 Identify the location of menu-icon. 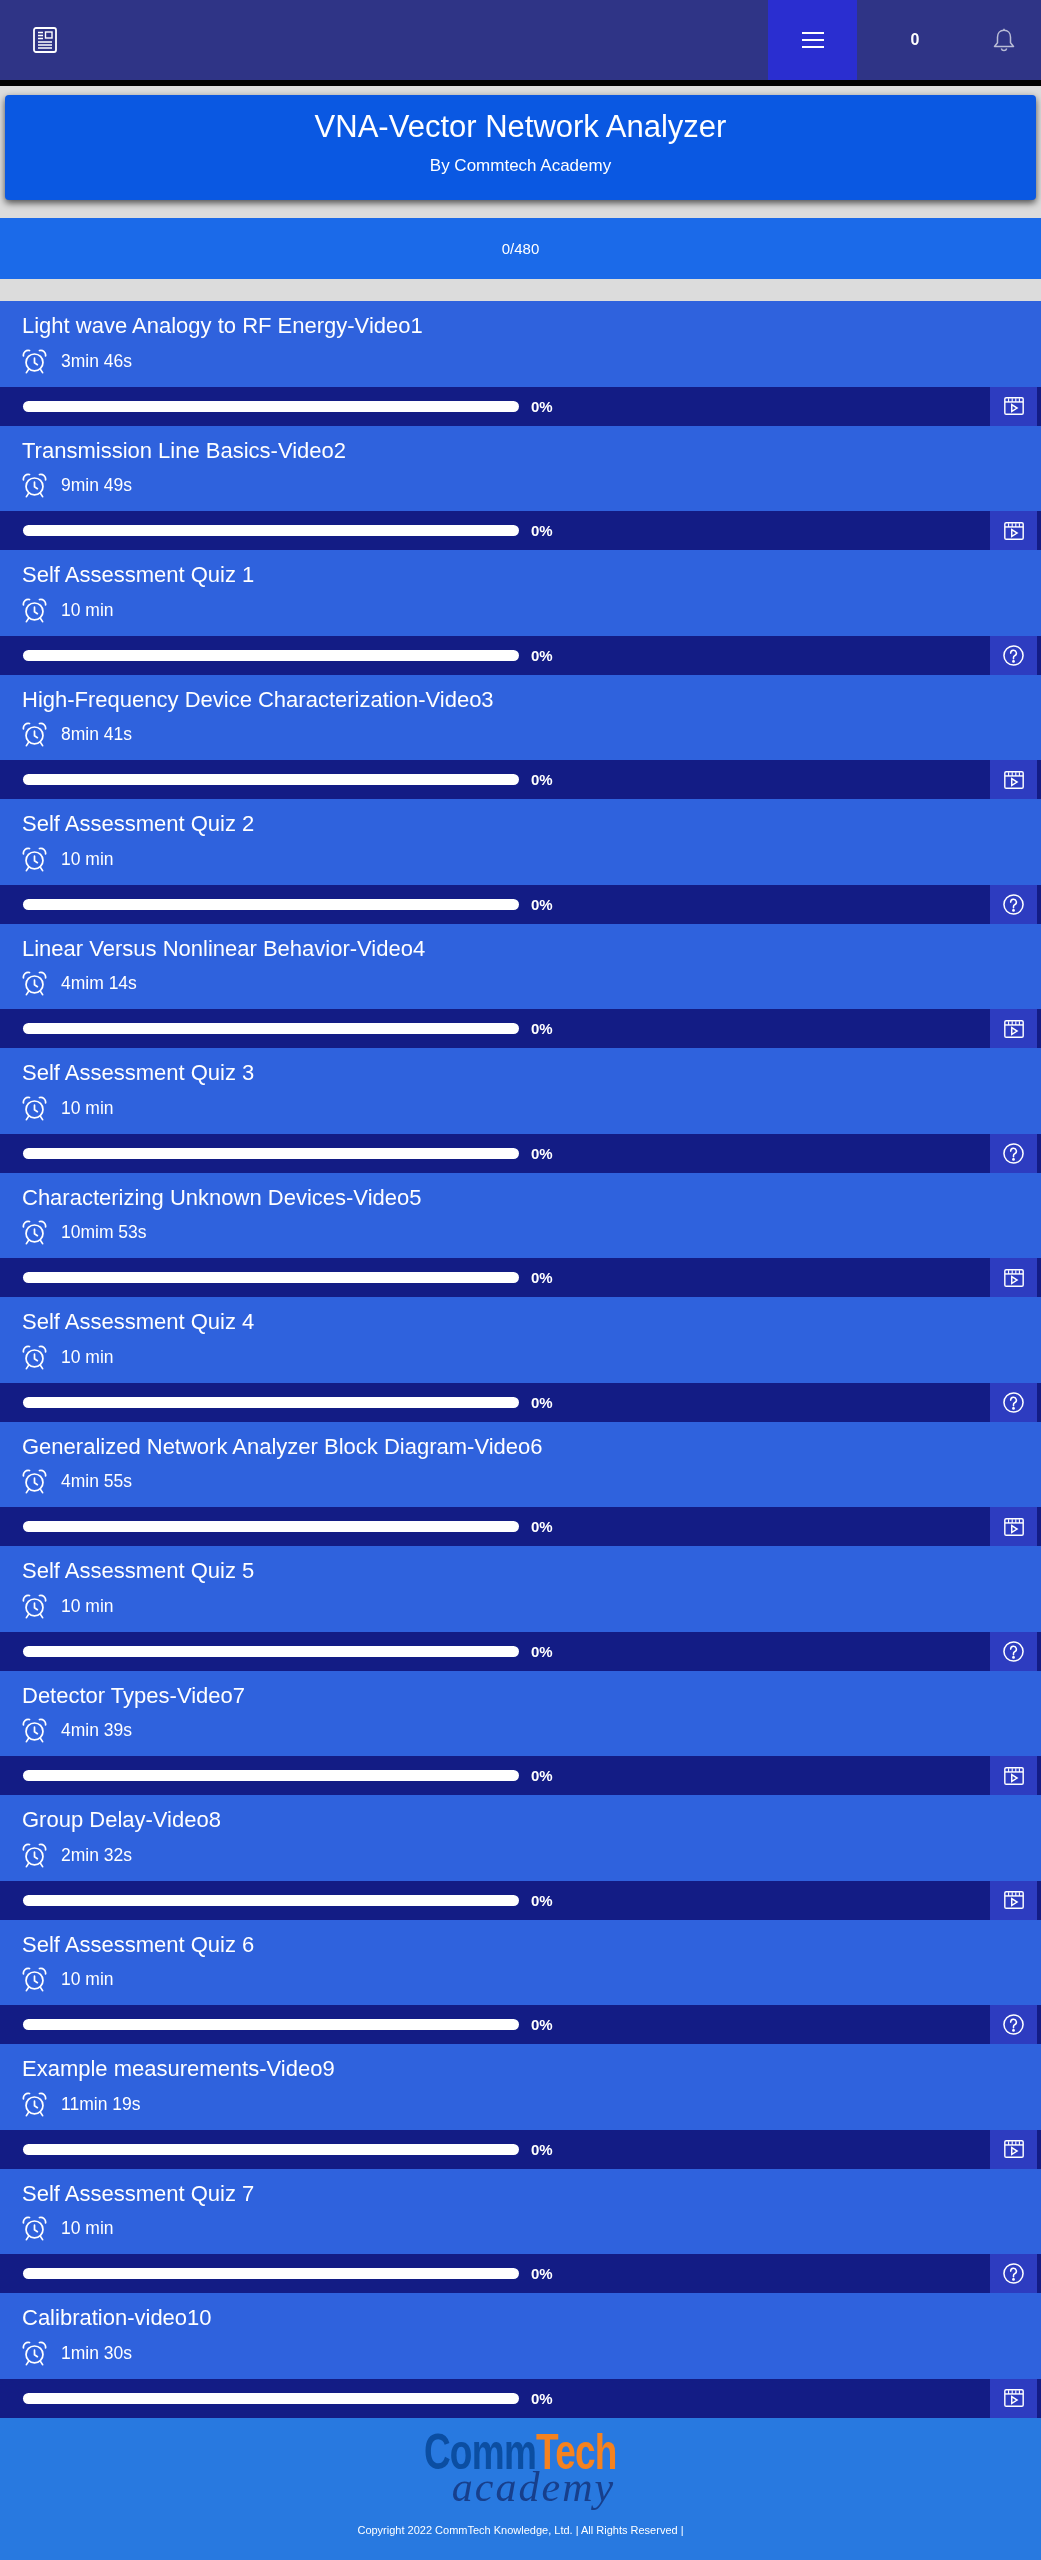
(812, 40).